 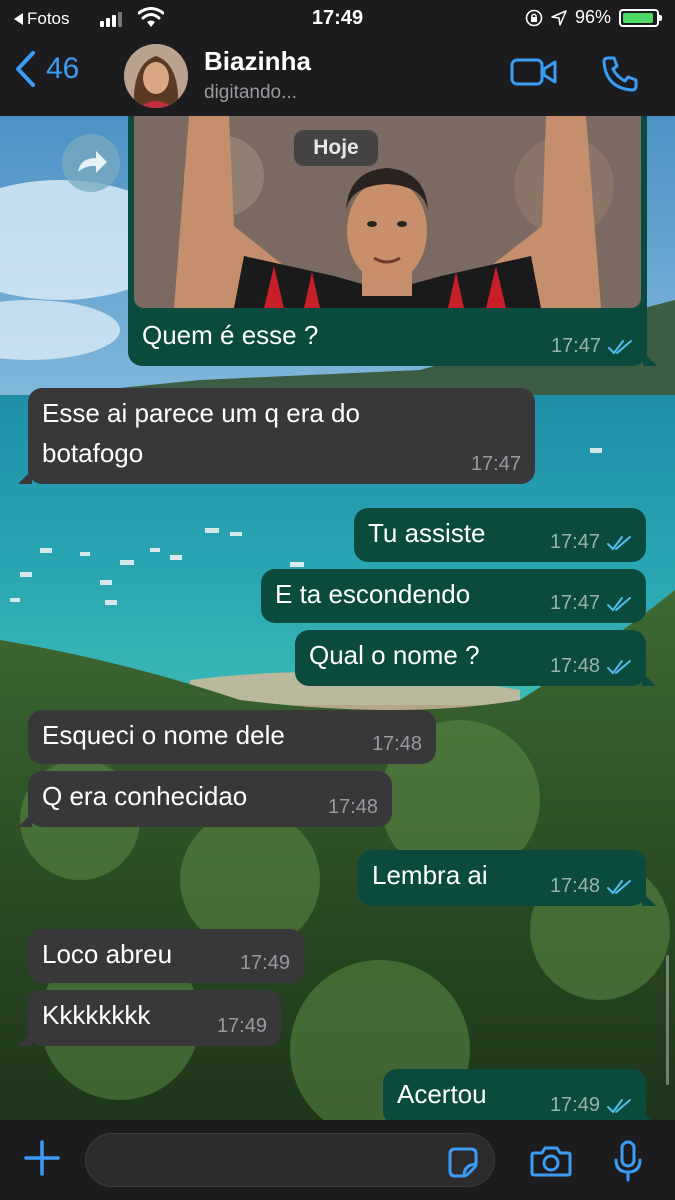 What do you see at coordinates (336, 148) in the screenshot?
I see `date-separator: Hoje` at bounding box center [336, 148].